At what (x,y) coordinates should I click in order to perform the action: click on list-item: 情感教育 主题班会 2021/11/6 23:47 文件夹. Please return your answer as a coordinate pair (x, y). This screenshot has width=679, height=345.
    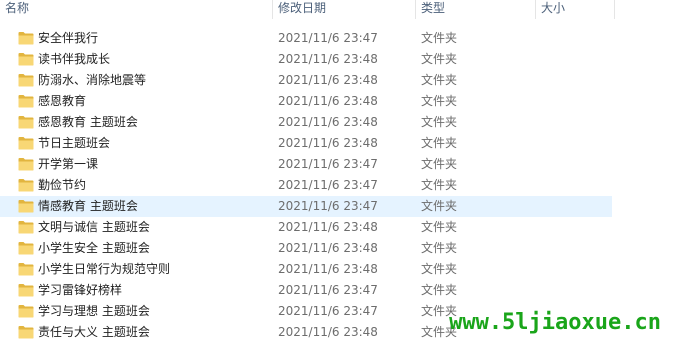
    Looking at the image, I should click on (306, 206).